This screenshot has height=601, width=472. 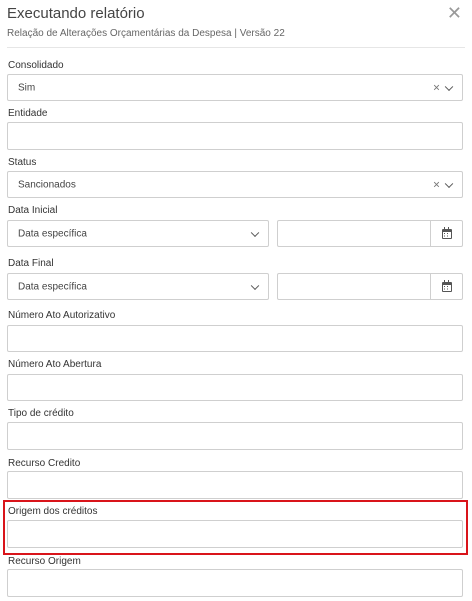 What do you see at coordinates (55, 364) in the screenshot?
I see `numero-ato-abertura-label: Número Ato Abertura` at bounding box center [55, 364].